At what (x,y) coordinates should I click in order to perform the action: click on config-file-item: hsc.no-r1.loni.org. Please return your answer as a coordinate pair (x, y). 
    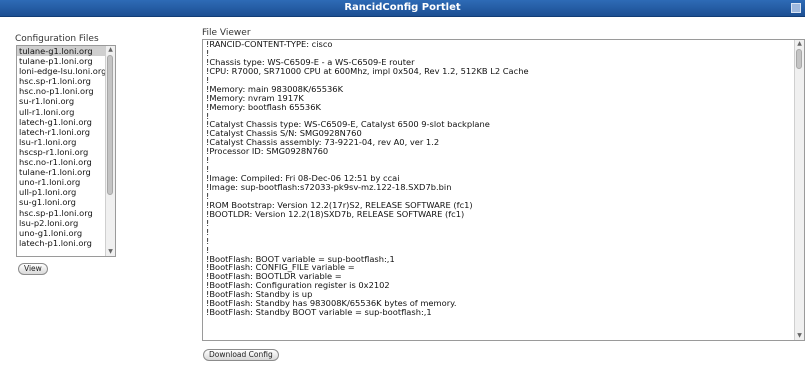
    Looking at the image, I should click on (61, 162).